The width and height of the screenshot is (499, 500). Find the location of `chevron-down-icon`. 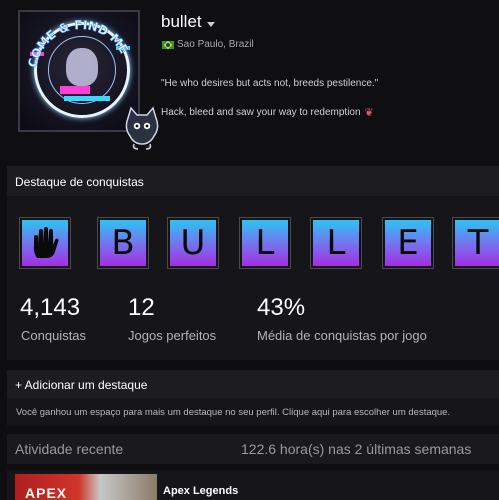

chevron-down-icon is located at coordinates (210, 24).